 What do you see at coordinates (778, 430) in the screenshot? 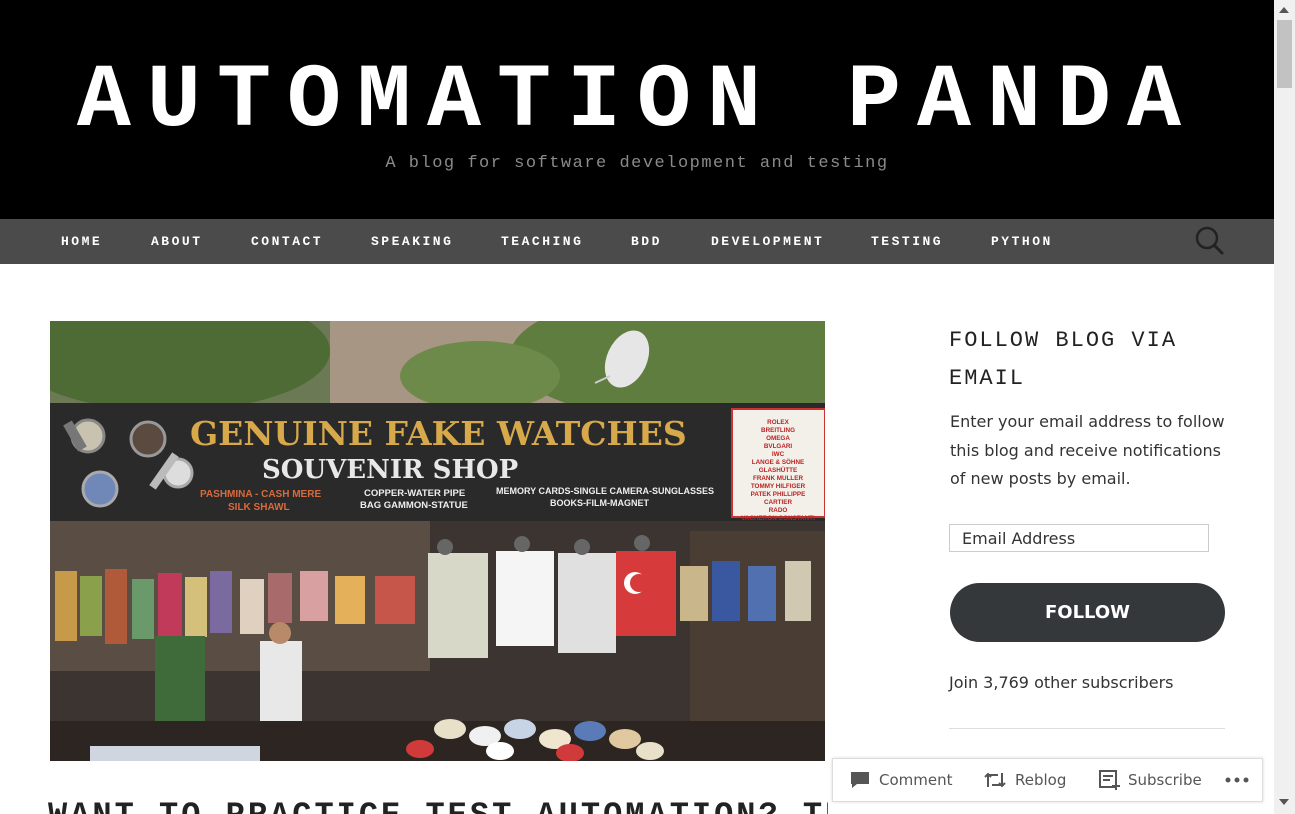
I see `brand-label: BREITLING` at bounding box center [778, 430].